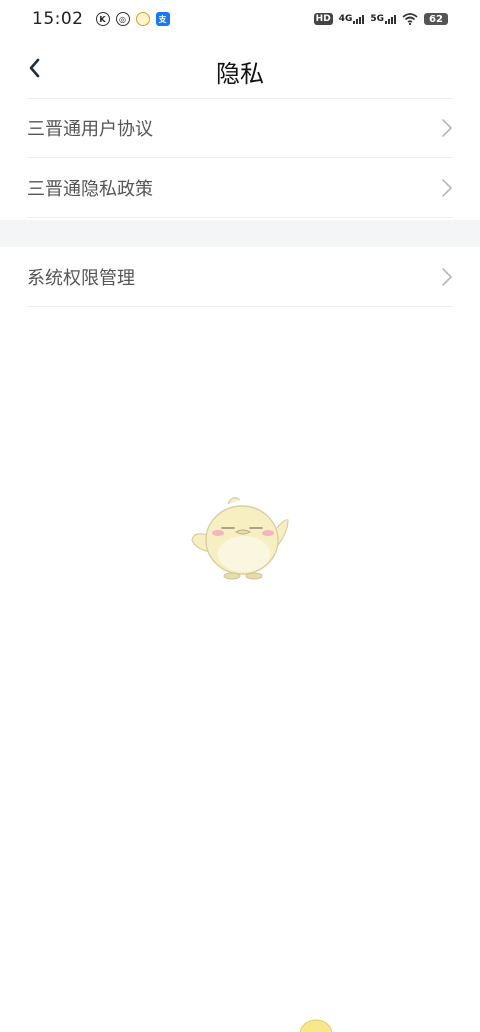  What do you see at coordinates (122, 19) in the screenshot?
I see `camera-app-icon: ◎` at bounding box center [122, 19].